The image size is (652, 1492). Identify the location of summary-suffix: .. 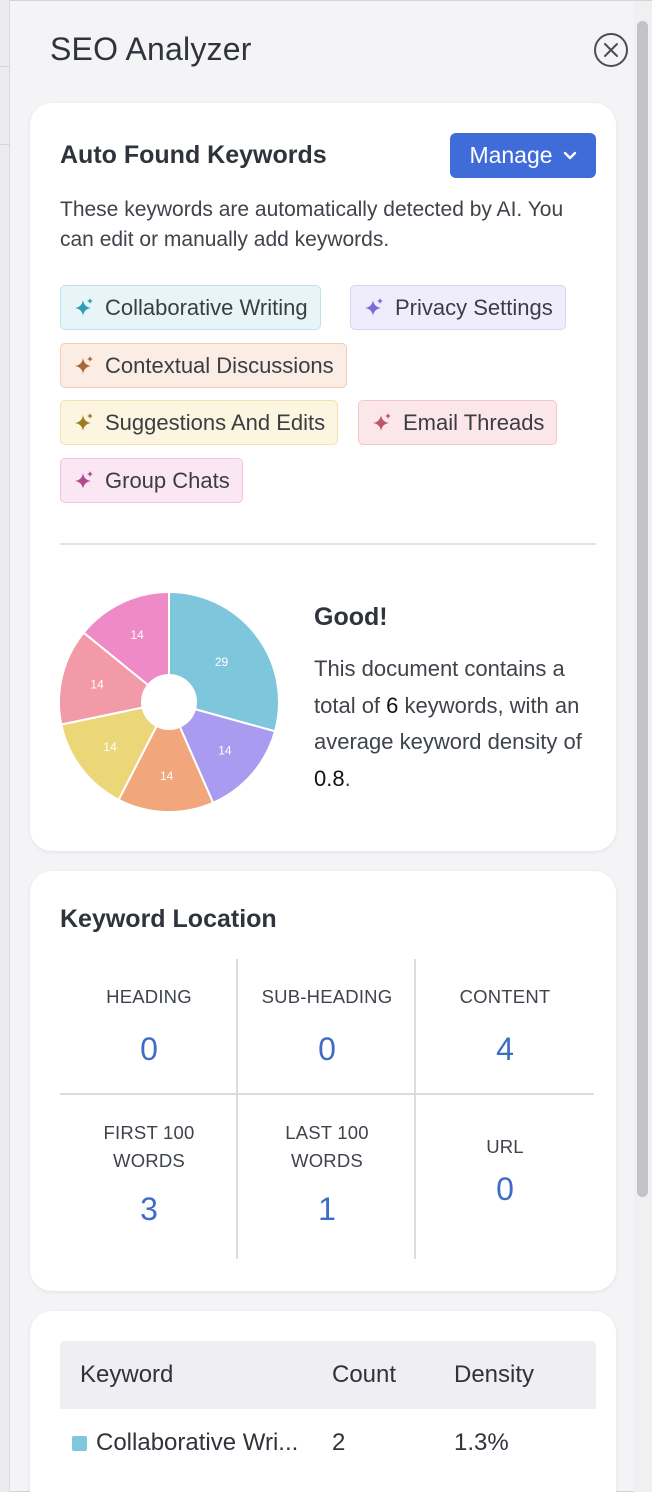
(347, 778).